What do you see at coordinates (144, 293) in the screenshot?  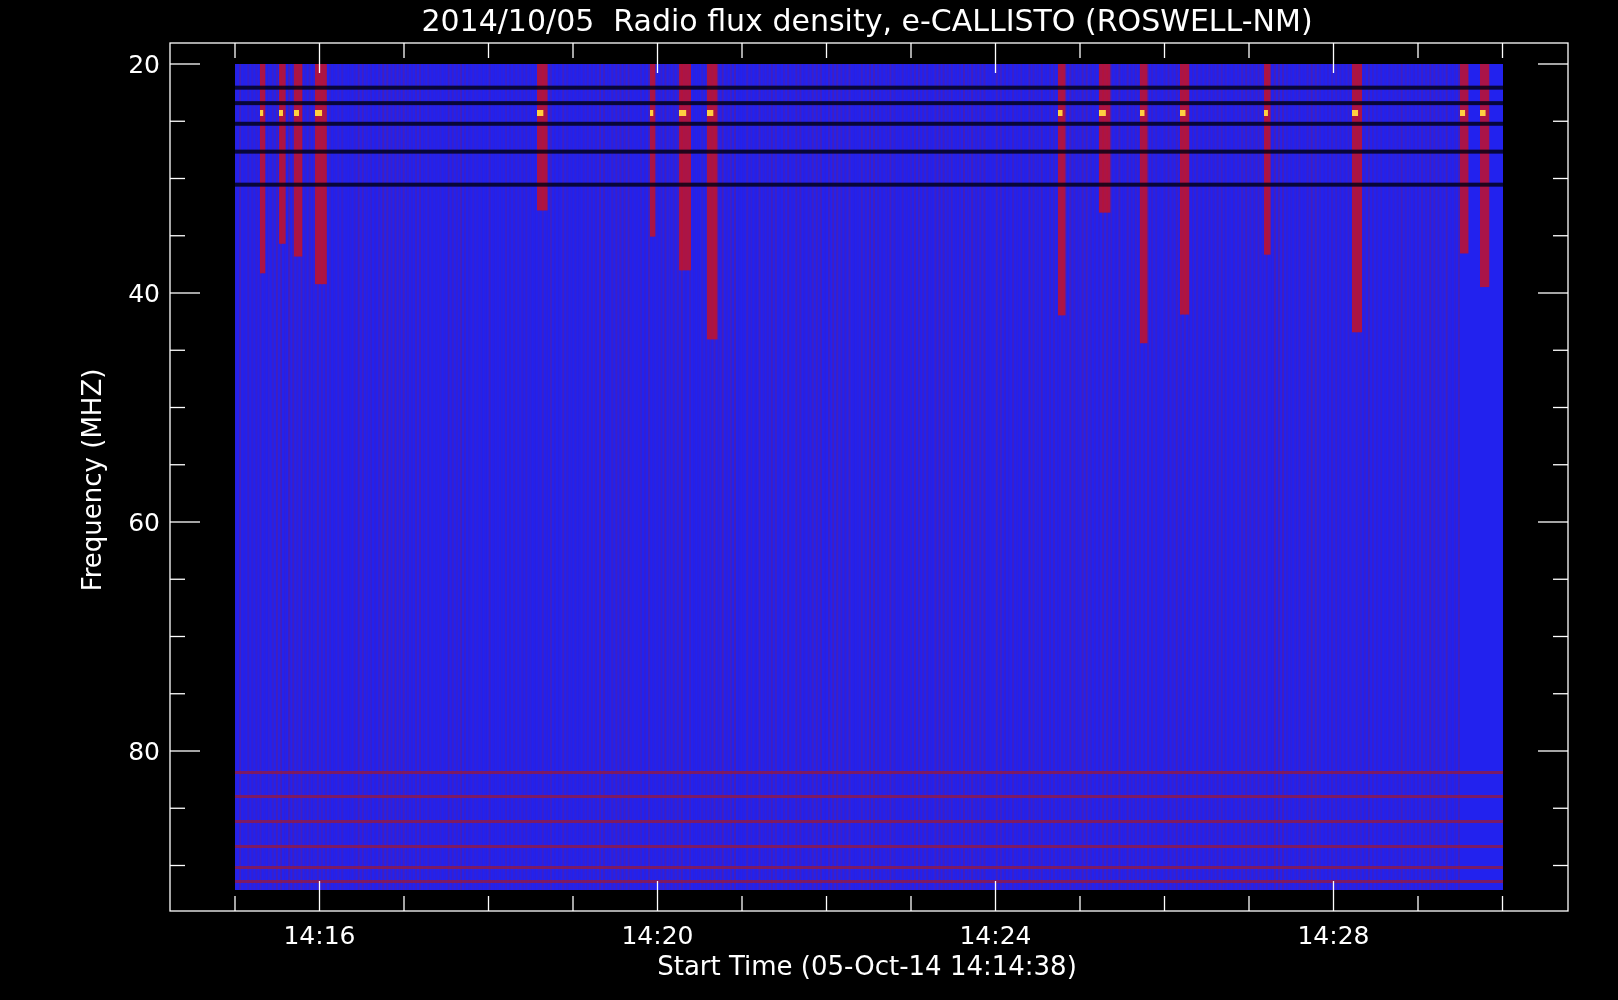 I see `y-tick-label: 40` at bounding box center [144, 293].